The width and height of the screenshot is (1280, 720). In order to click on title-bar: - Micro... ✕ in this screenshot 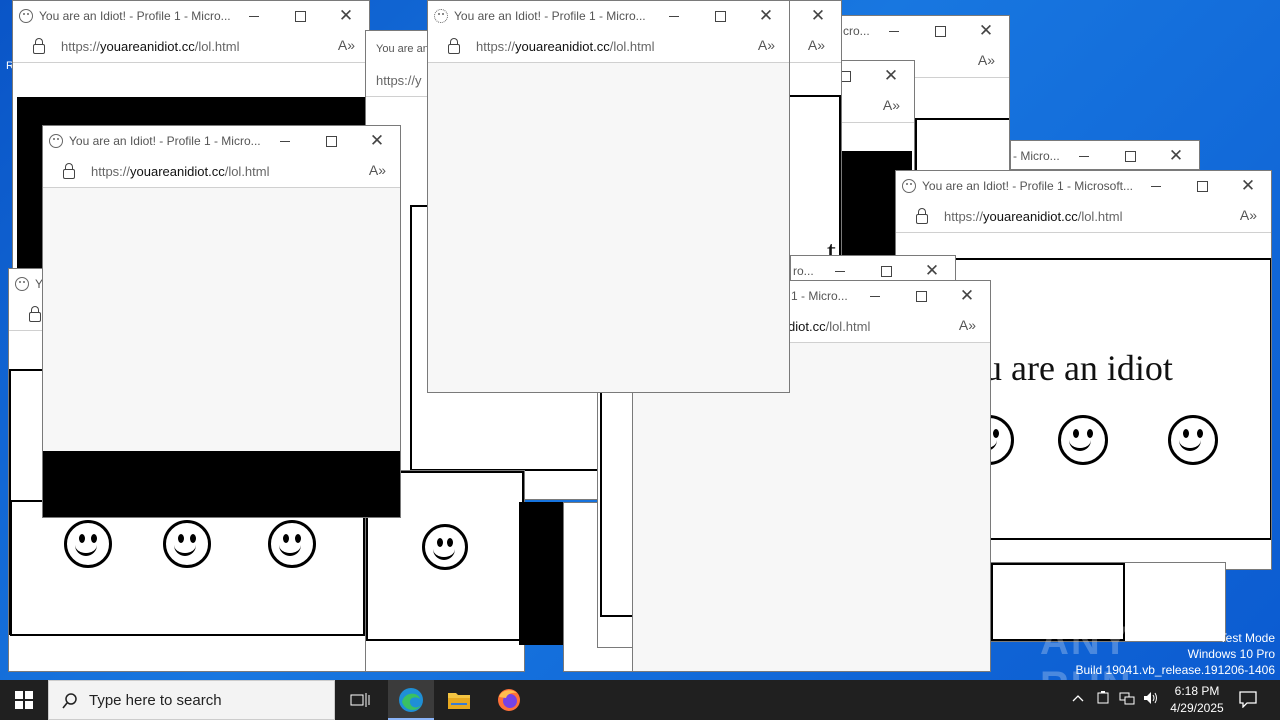, I will do `click(1105, 155)`.